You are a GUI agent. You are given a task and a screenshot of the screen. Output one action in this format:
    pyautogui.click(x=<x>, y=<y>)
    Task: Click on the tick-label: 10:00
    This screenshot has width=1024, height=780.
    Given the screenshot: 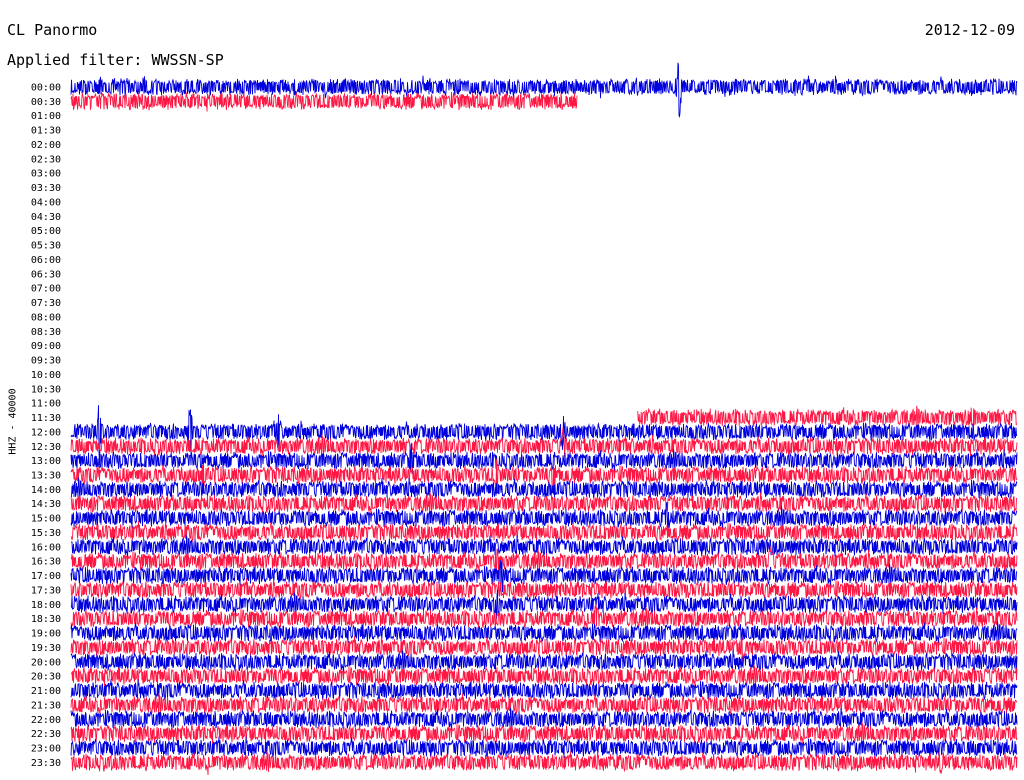 What is the action you would take?
    pyautogui.click(x=46, y=375)
    